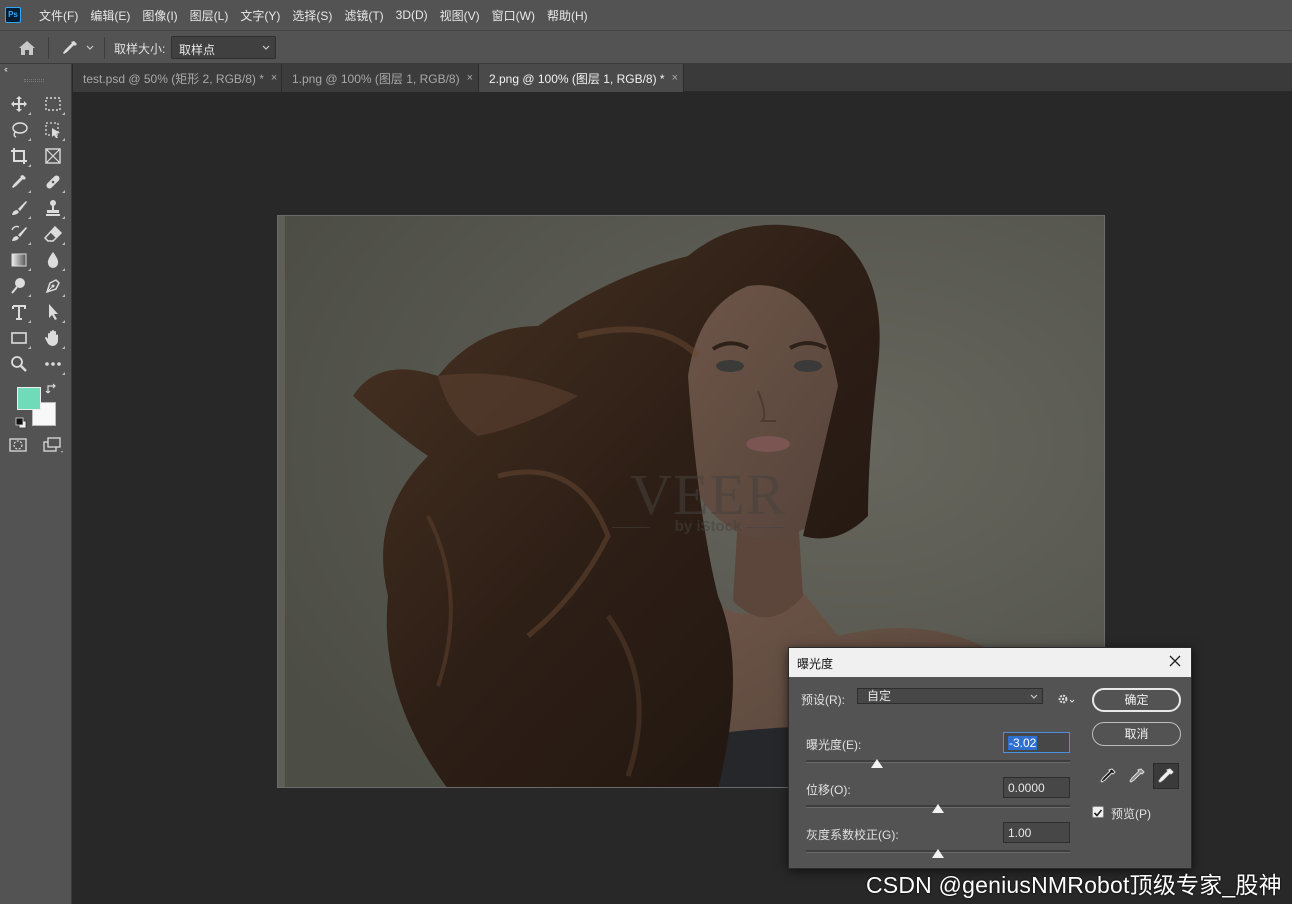 The width and height of the screenshot is (1292, 904). I want to click on zoom-tool-icon, so click(19, 364).